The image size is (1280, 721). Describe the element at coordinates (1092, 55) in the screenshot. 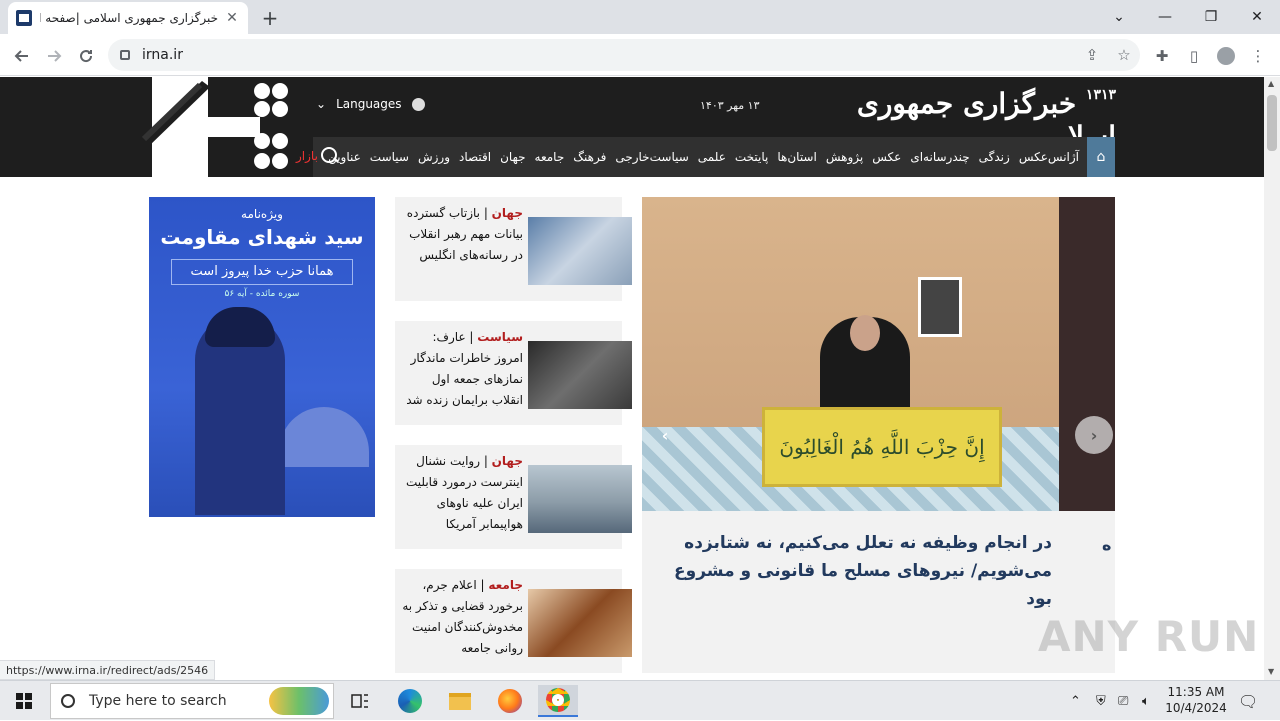

I see `share-icon: ⇪` at that location.